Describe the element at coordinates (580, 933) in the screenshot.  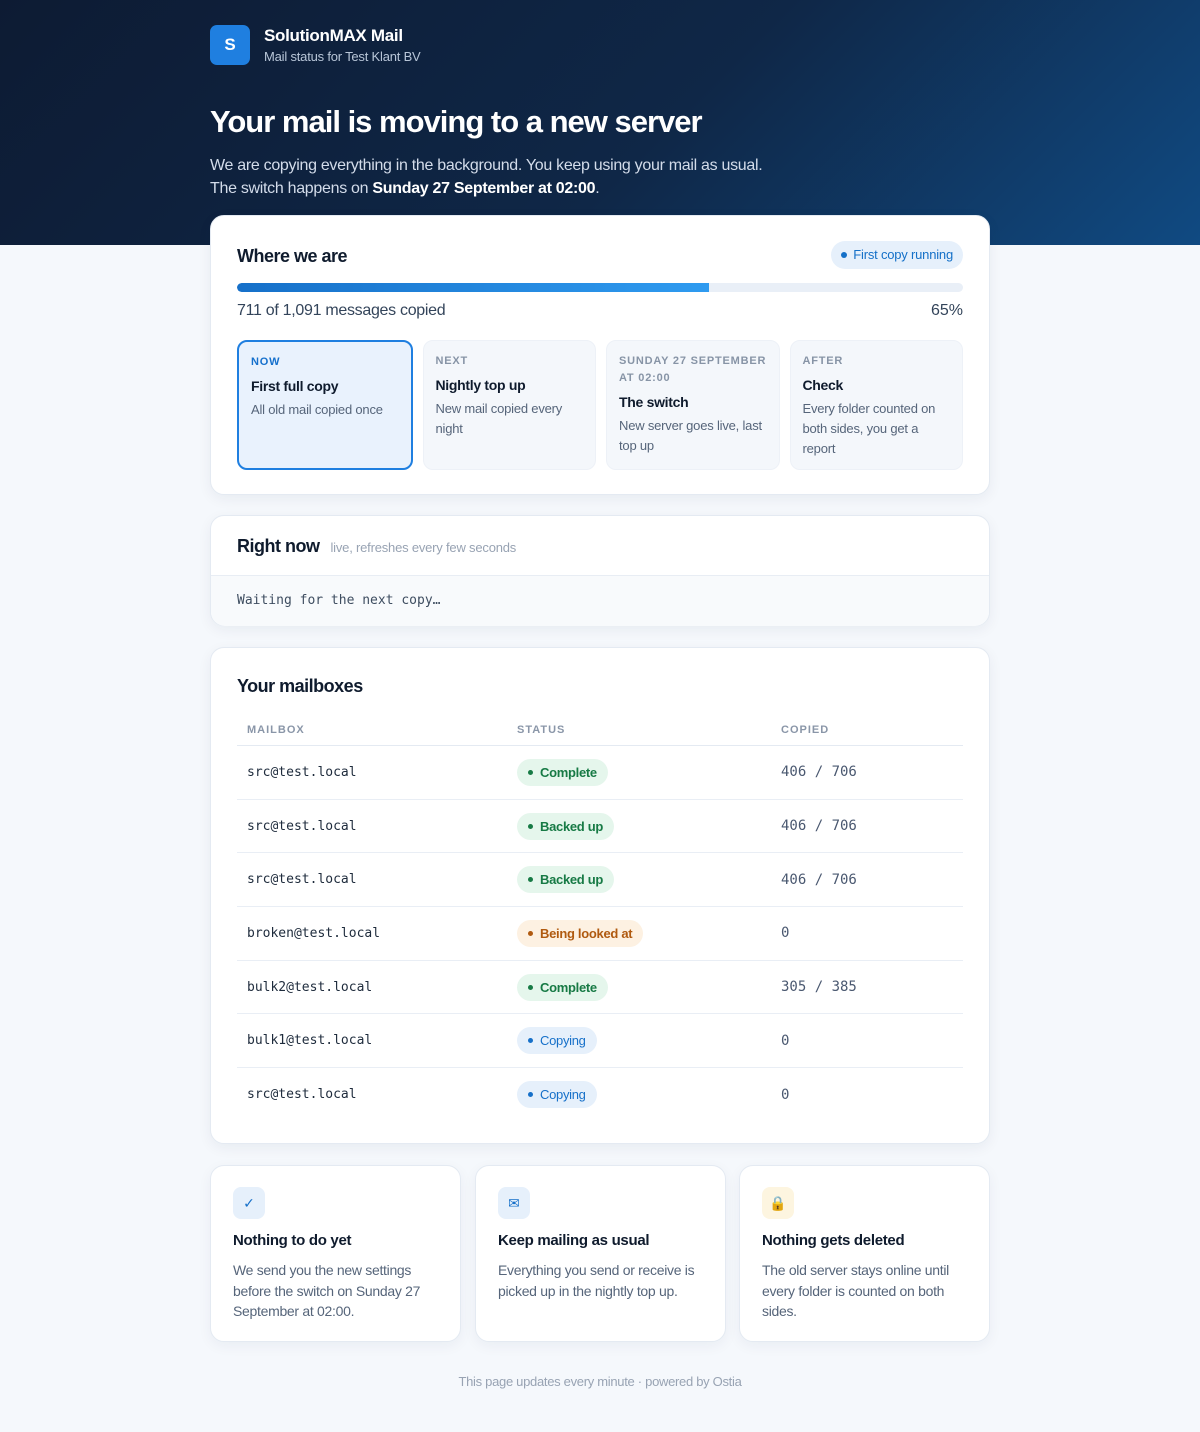
I see `status-badge: Being looked at` at that location.